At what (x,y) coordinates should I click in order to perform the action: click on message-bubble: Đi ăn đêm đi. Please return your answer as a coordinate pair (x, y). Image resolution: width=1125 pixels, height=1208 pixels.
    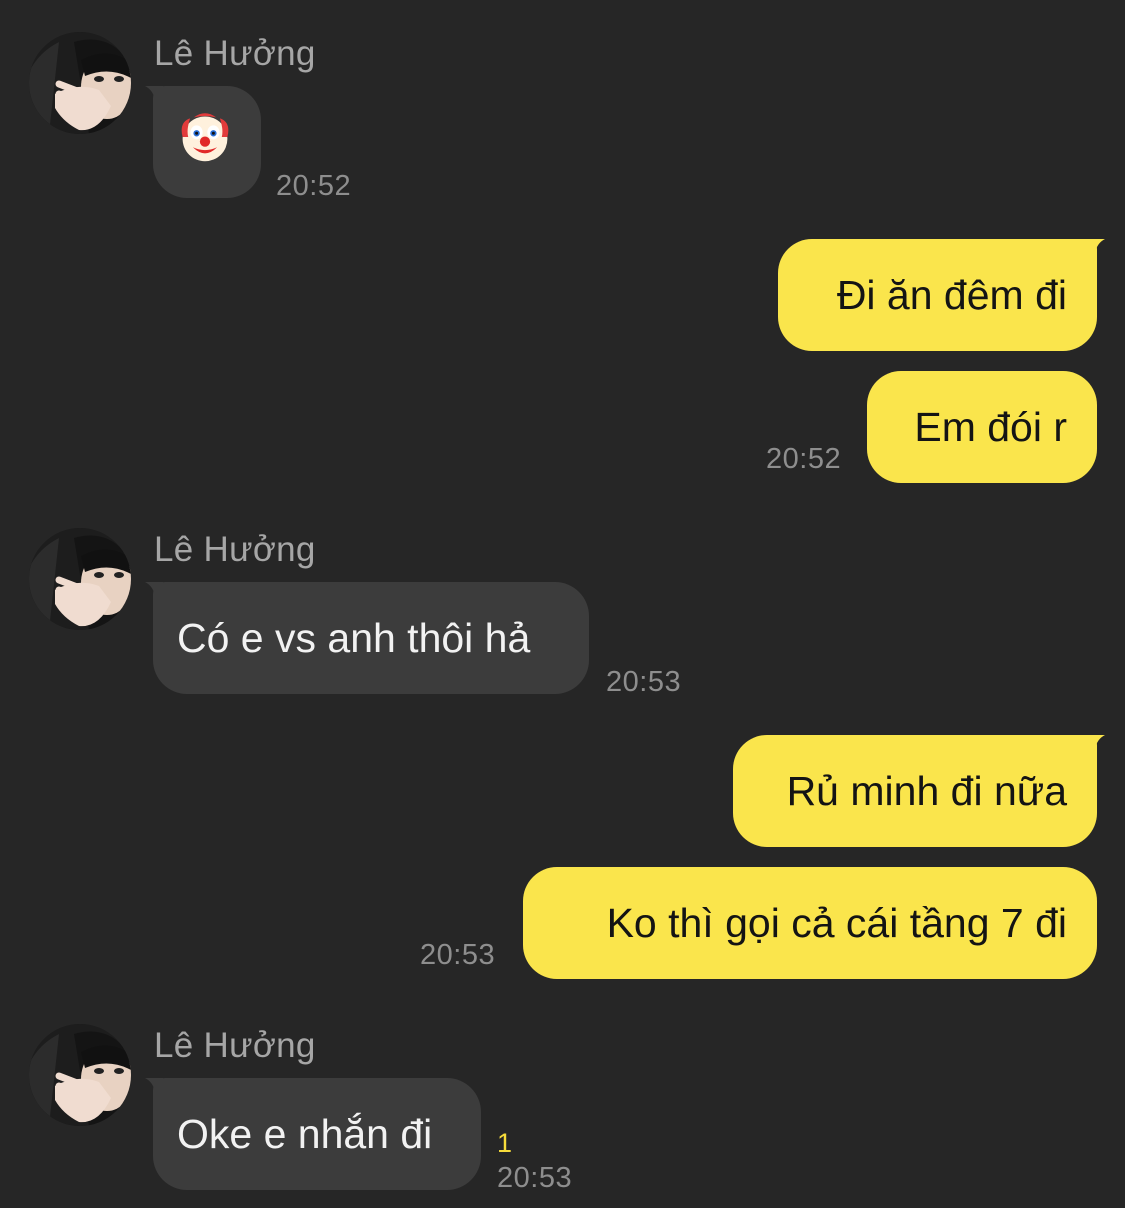
    Looking at the image, I should click on (937, 295).